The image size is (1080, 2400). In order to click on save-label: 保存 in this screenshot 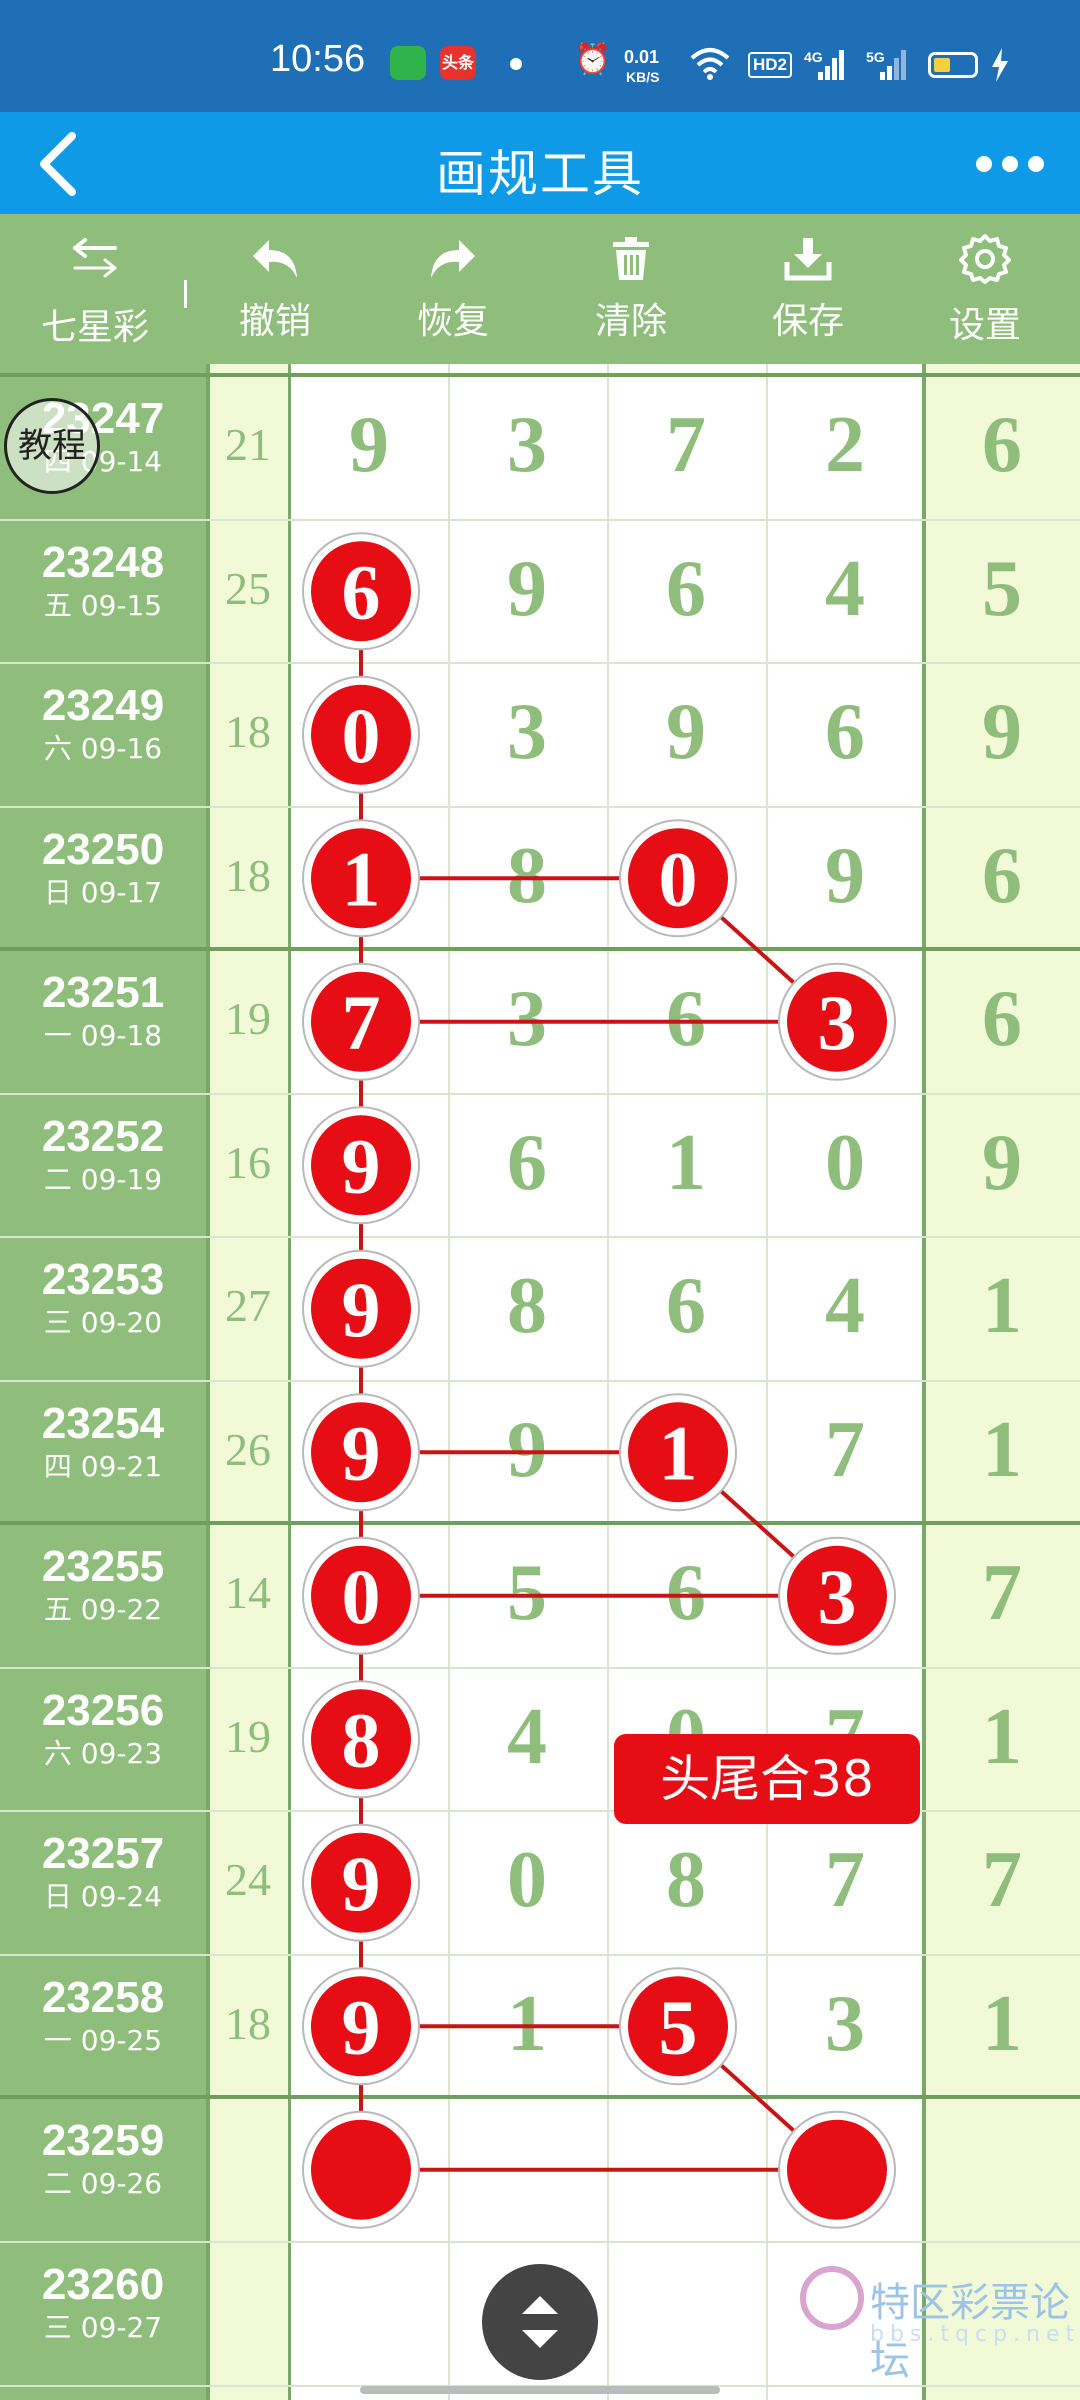, I will do `click(807, 321)`.